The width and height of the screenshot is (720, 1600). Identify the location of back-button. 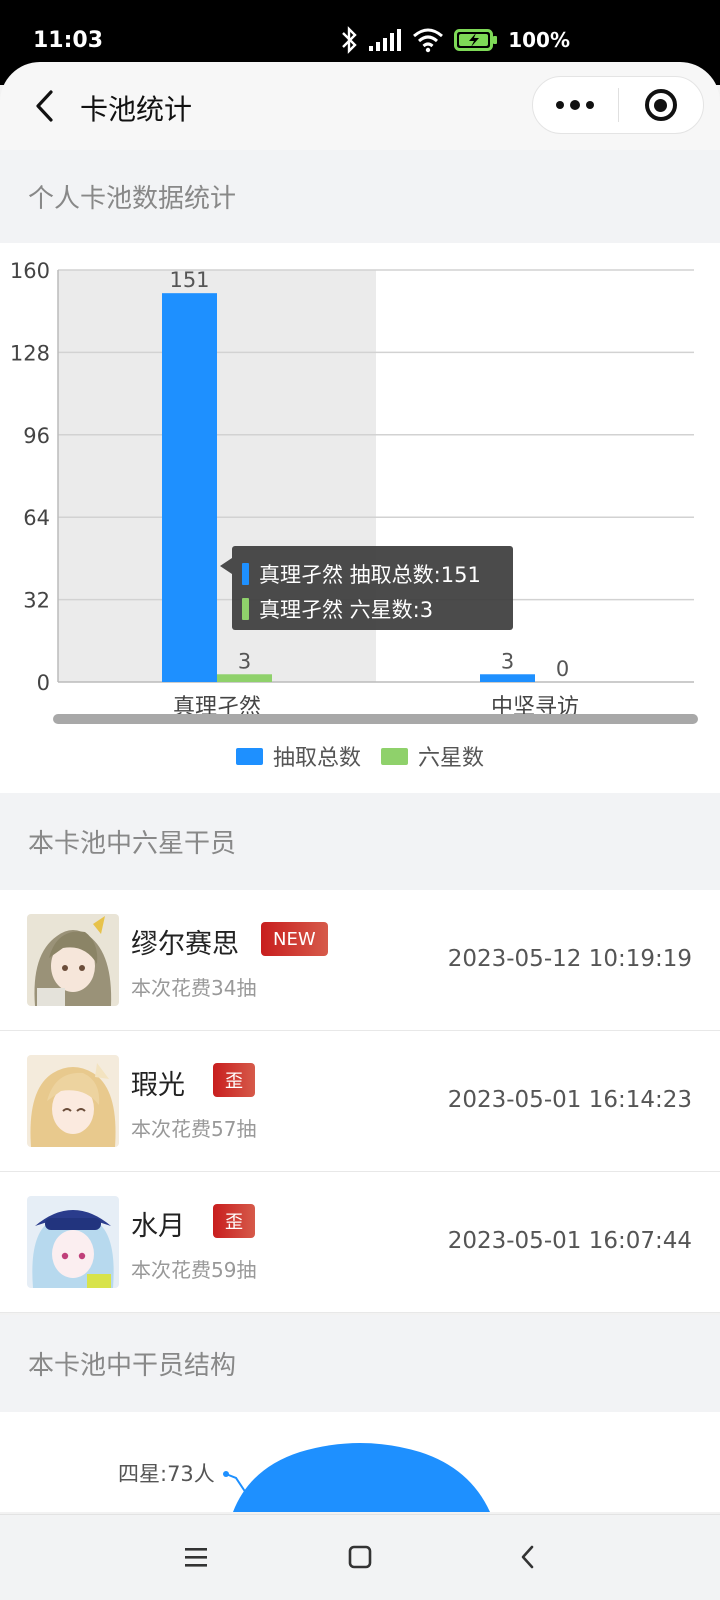
(44, 106).